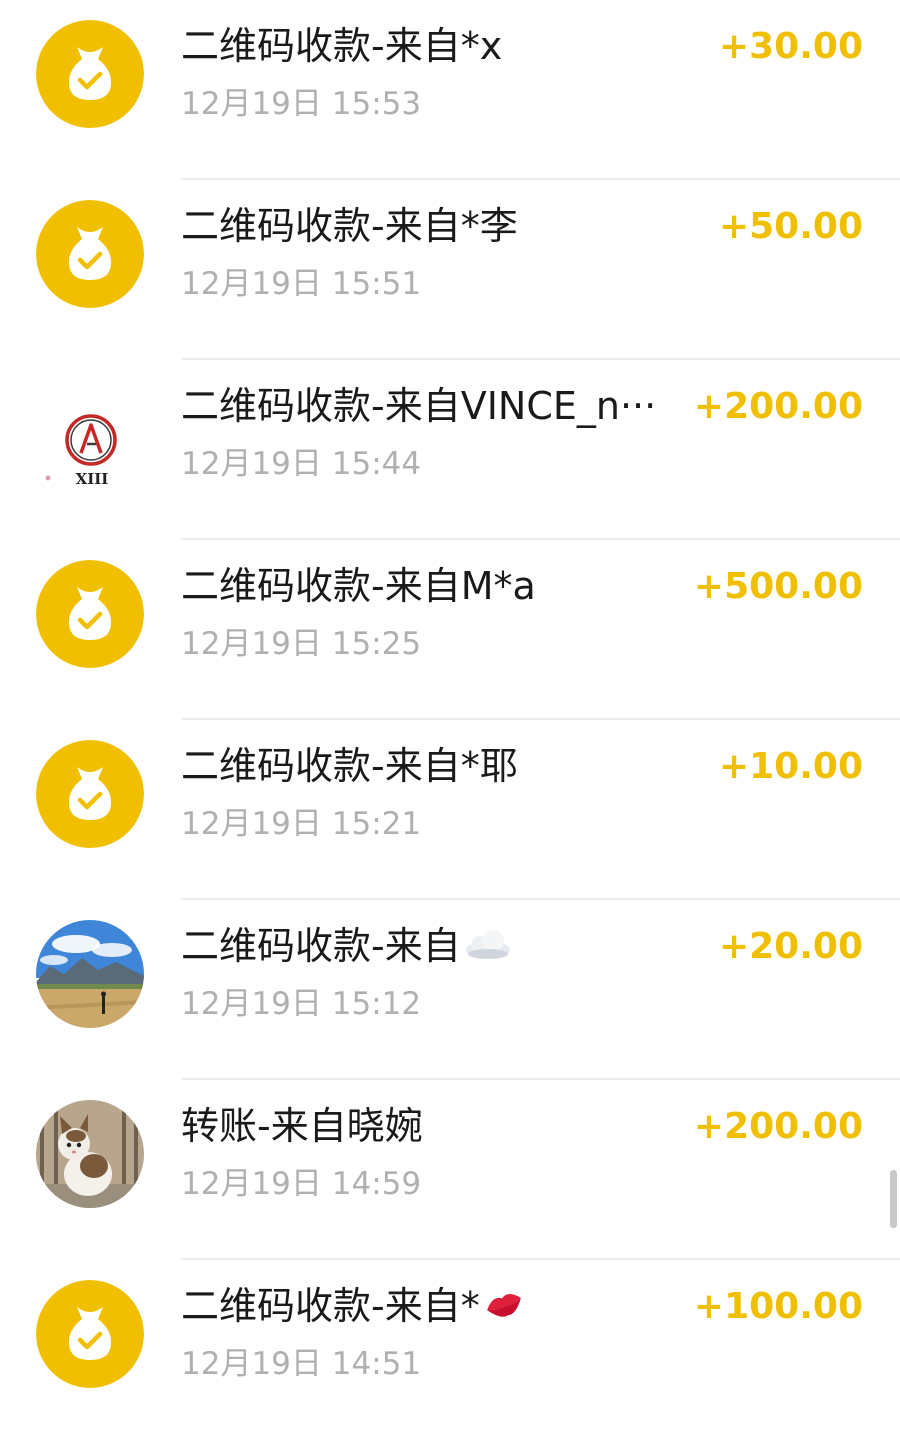  What do you see at coordinates (488, 949) in the screenshot?
I see `cloud-emoji-icon` at bounding box center [488, 949].